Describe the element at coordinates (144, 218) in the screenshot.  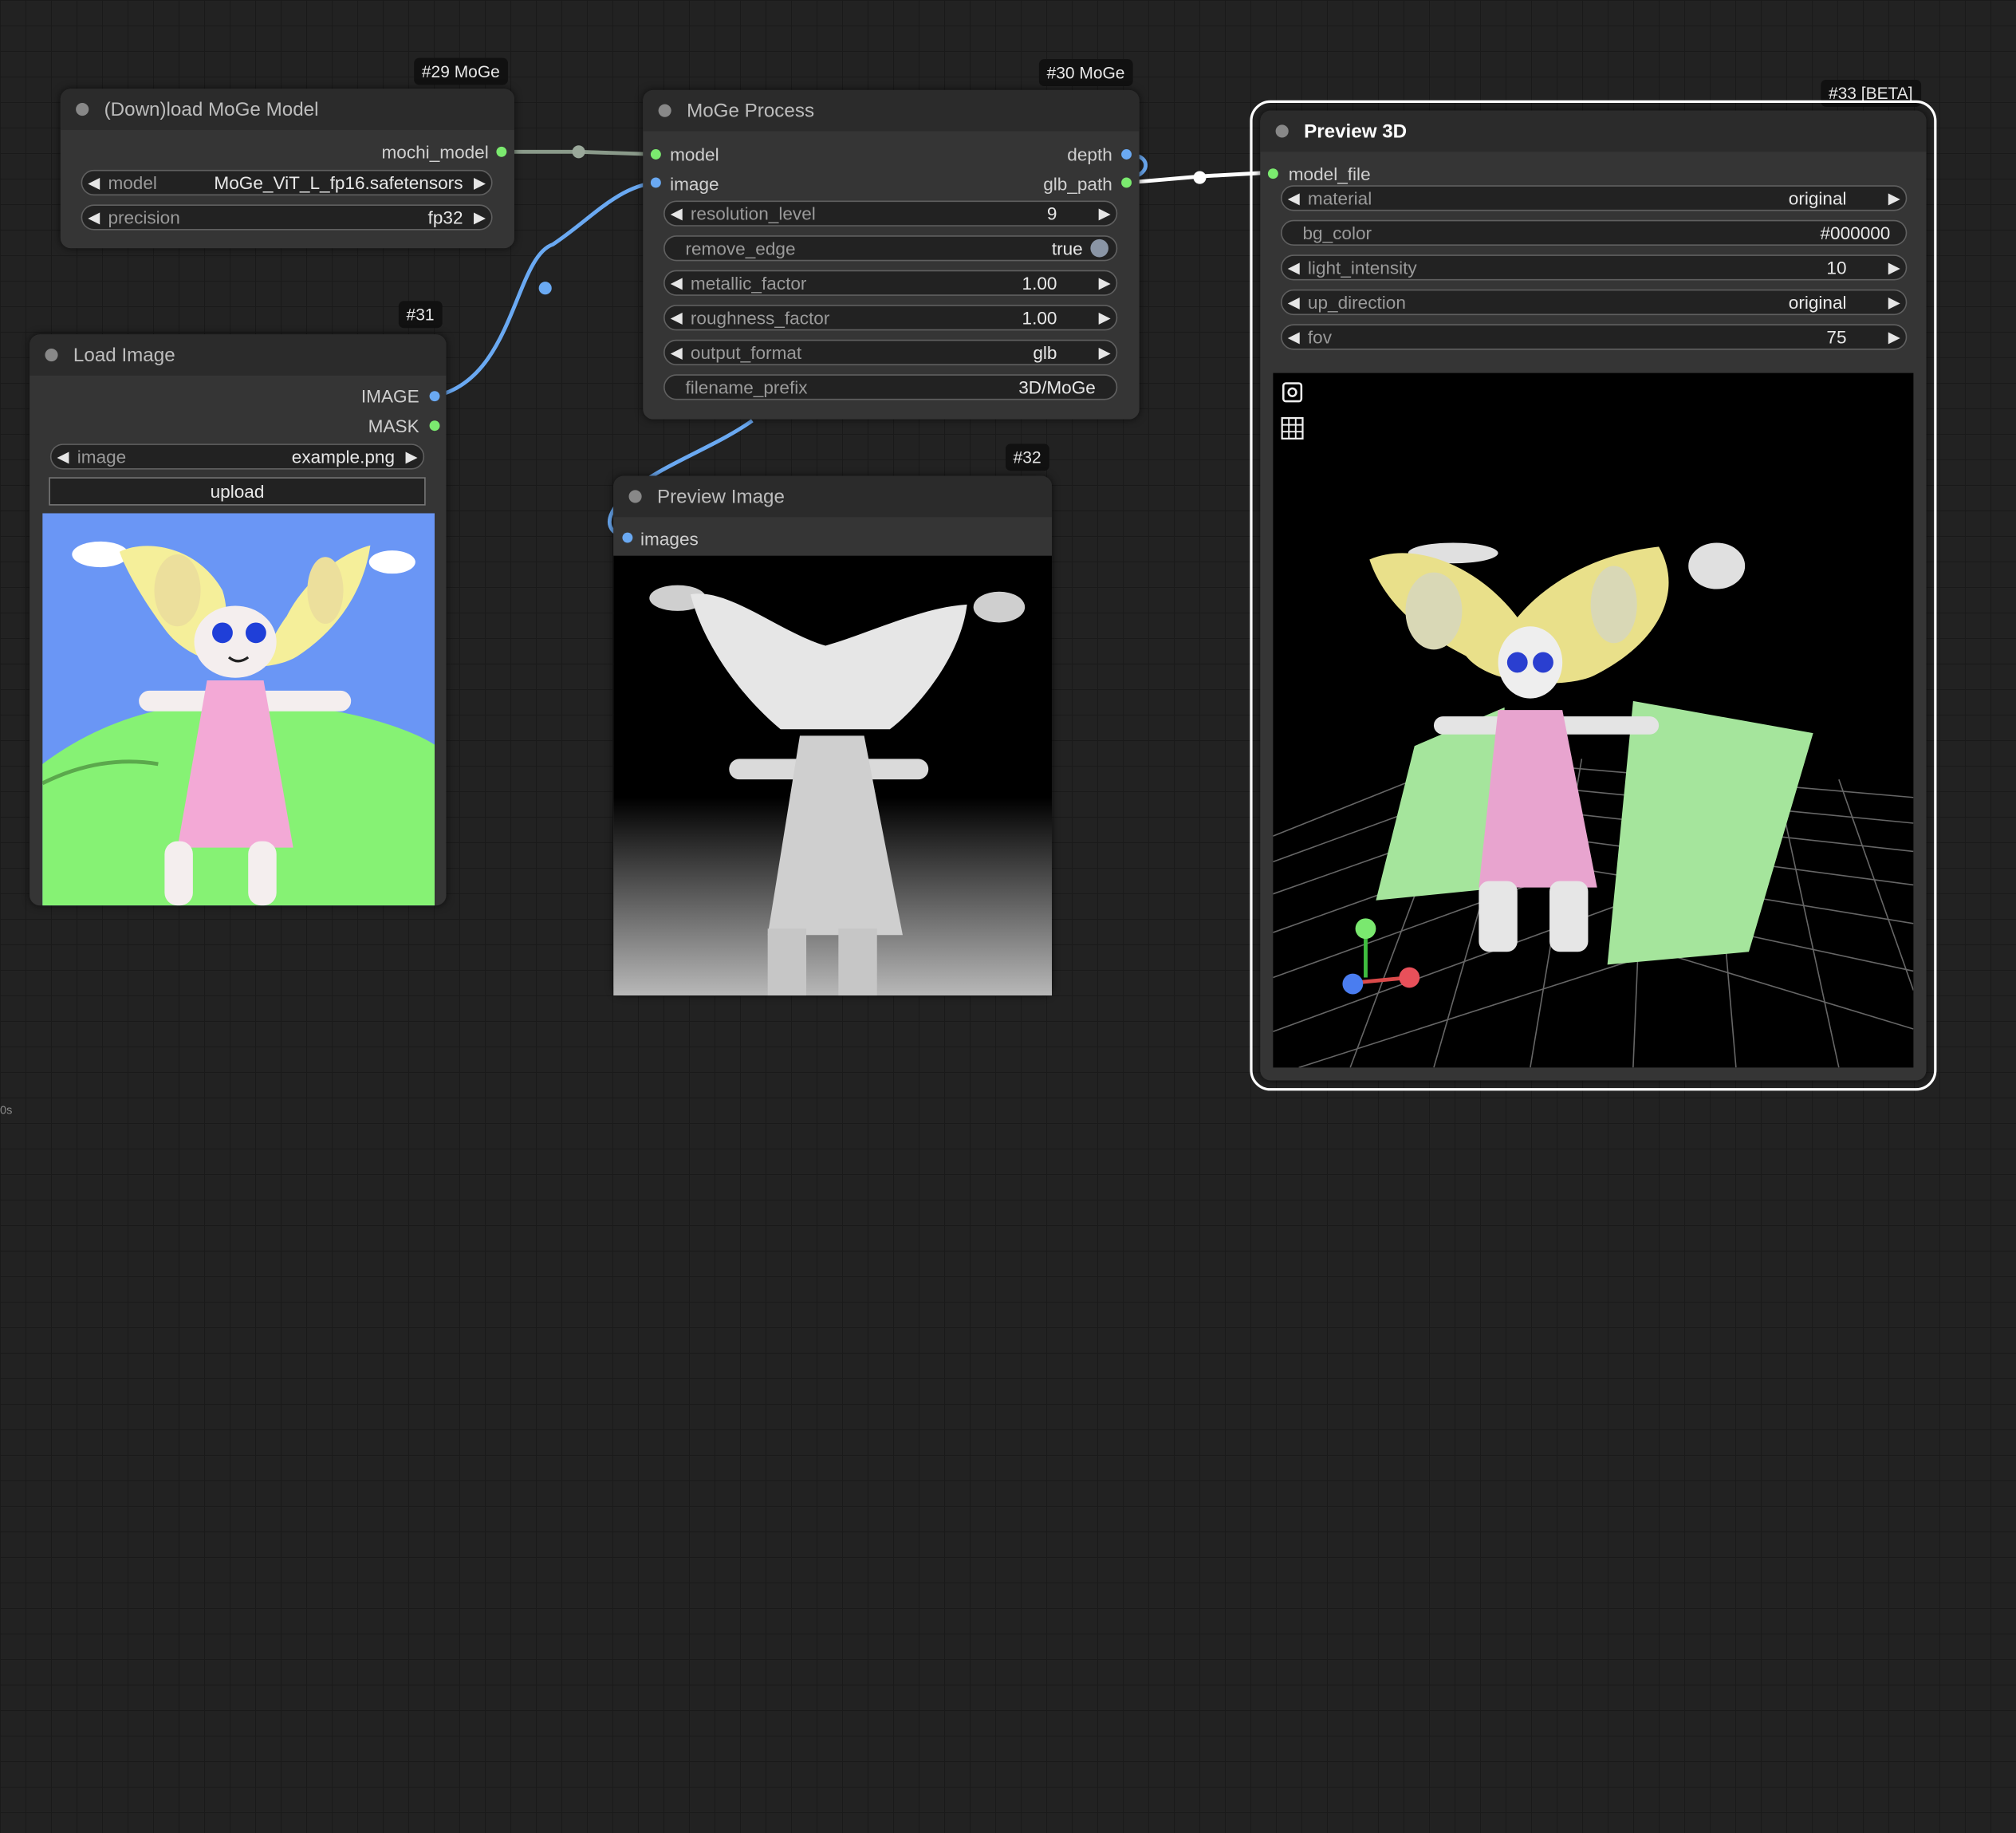
I see `widget-label: precision` at that location.